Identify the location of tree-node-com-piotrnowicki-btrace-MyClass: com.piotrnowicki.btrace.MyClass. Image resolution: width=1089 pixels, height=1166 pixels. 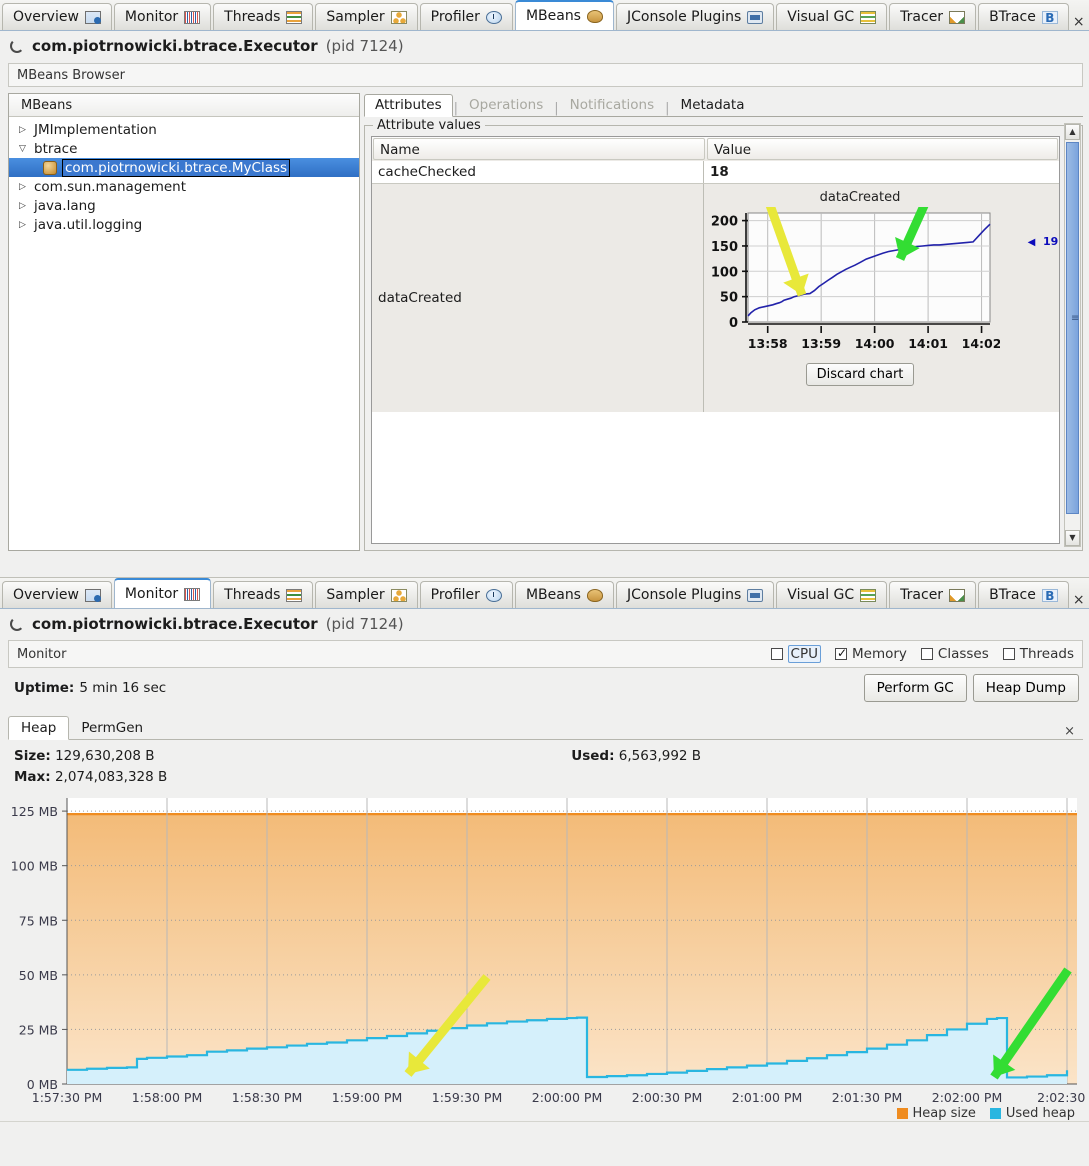
(184, 167).